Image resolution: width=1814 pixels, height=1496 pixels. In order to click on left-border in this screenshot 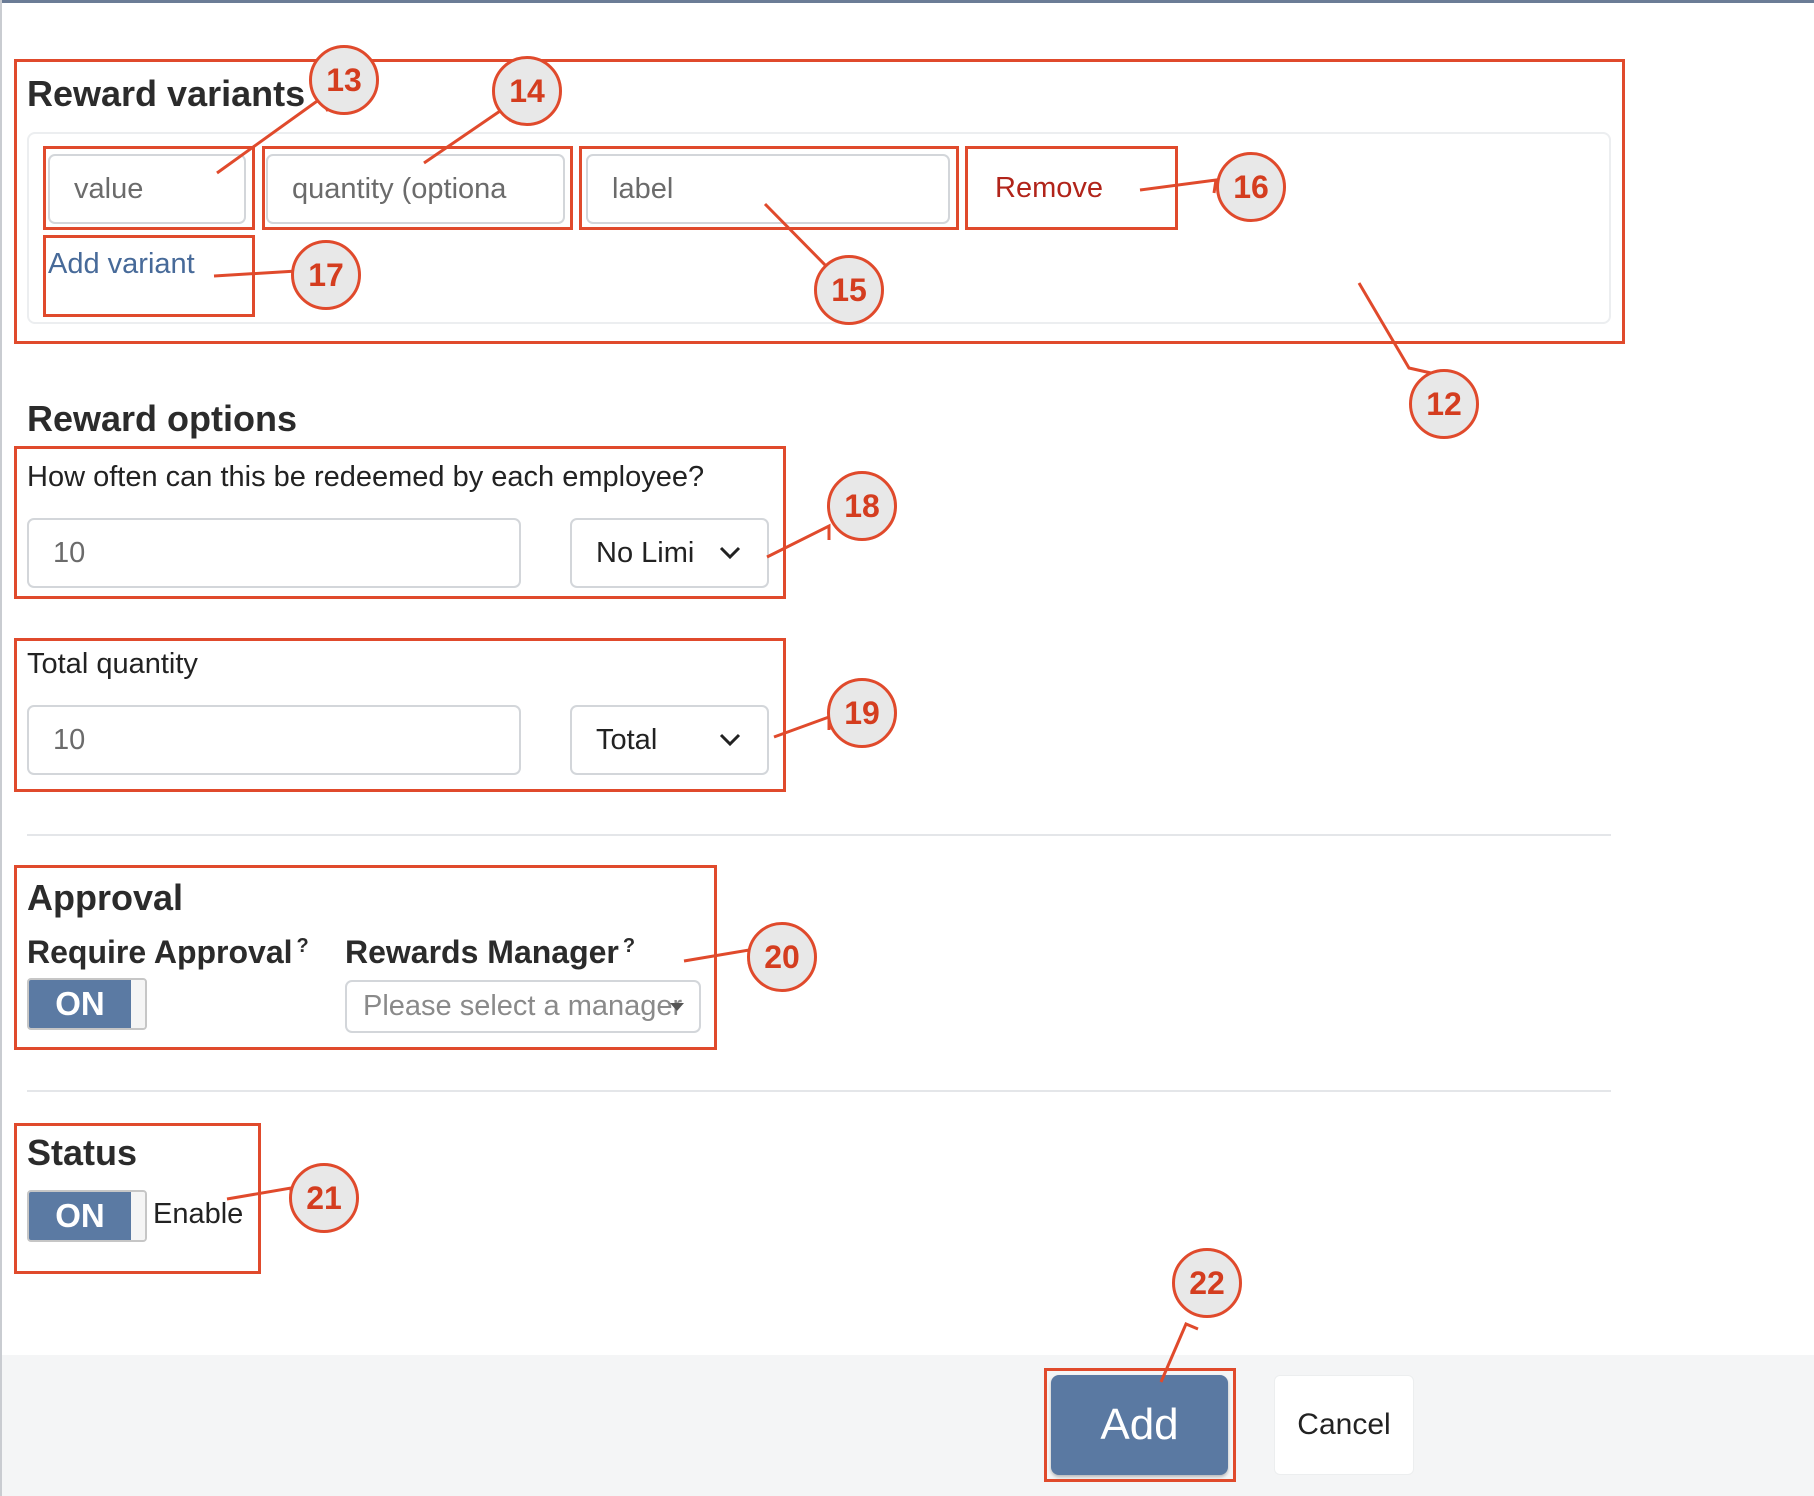, I will do `click(1, 748)`.